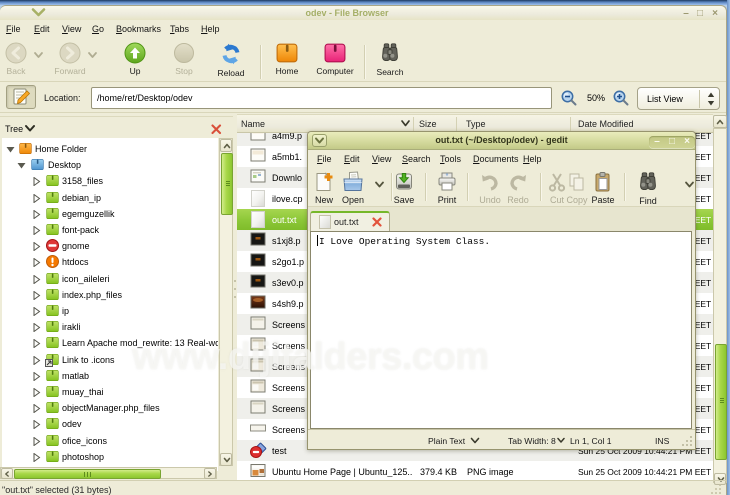  I want to click on column-header-name: Name, so click(253, 124).